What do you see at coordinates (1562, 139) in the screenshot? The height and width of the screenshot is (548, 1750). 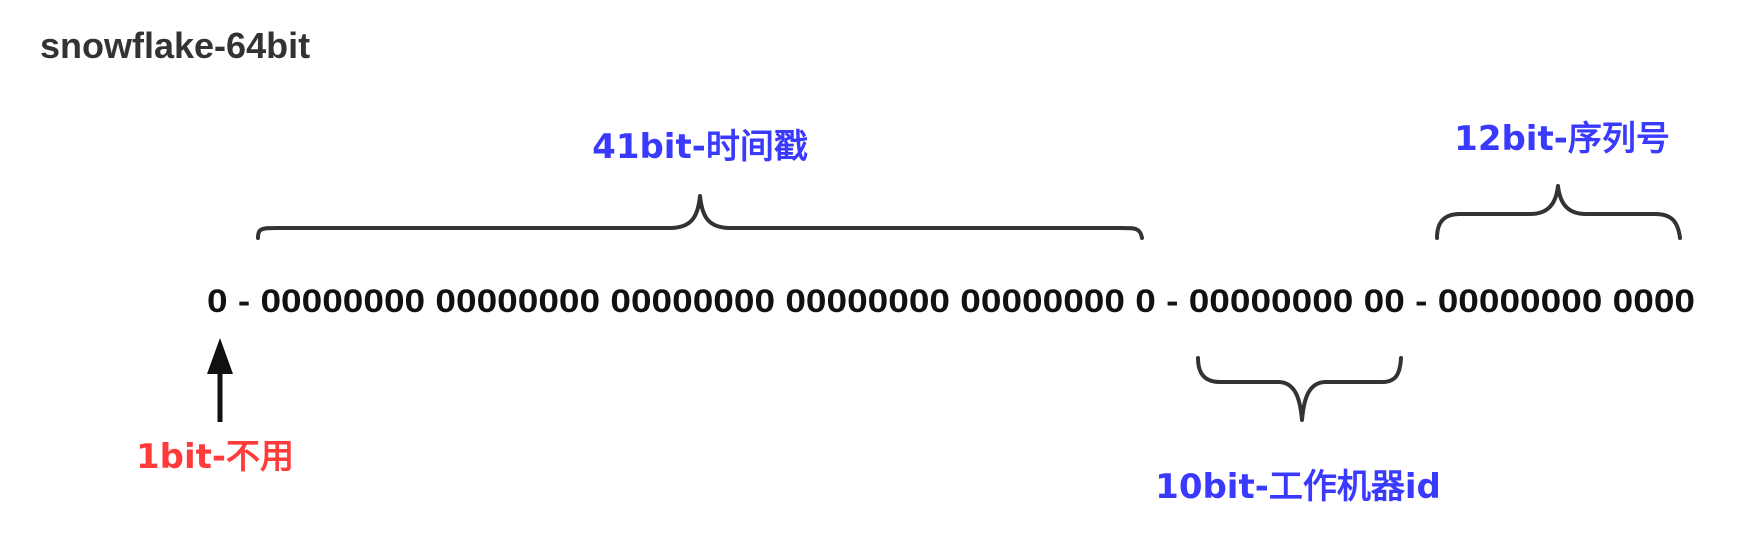 I see `sequence-label: 12bit-序列号` at bounding box center [1562, 139].